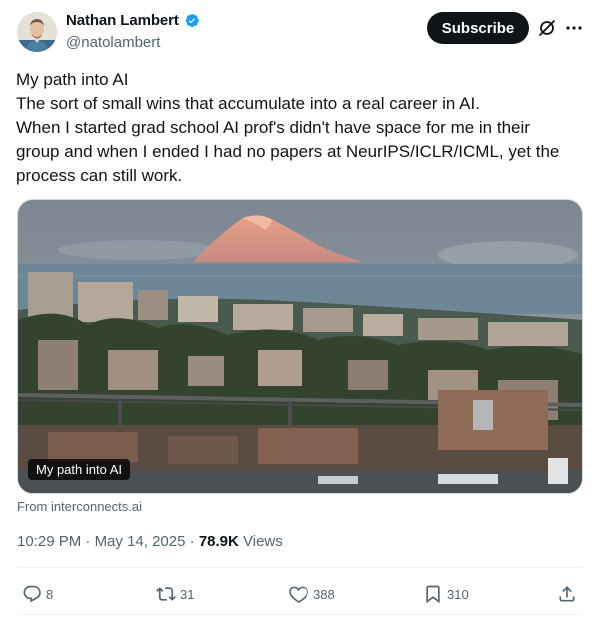 The width and height of the screenshot is (599, 618). What do you see at coordinates (37, 32) in the screenshot?
I see `avatar` at bounding box center [37, 32].